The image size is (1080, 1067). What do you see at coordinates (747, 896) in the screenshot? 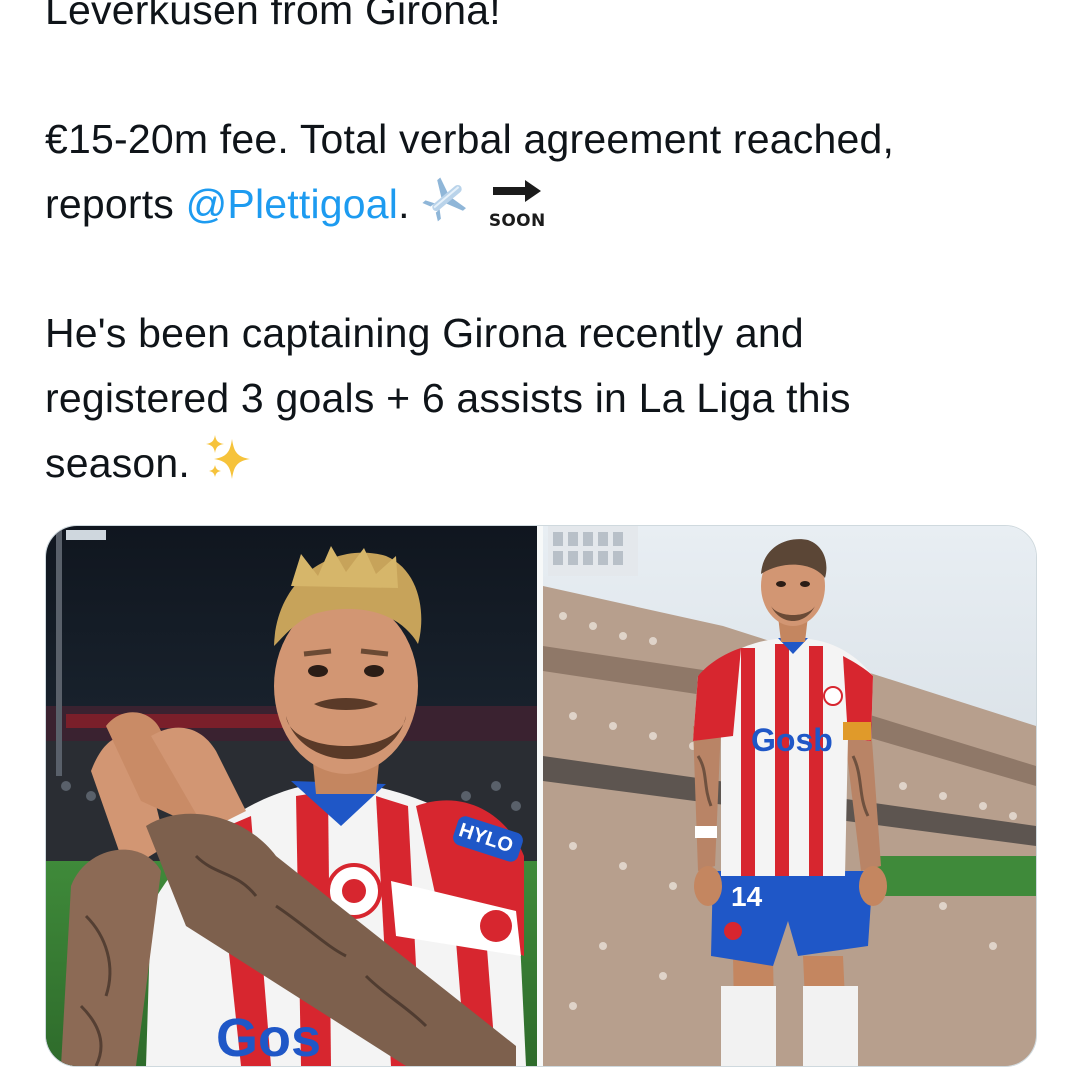
I see `right-shorts-number: 14` at bounding box center [747, 896].